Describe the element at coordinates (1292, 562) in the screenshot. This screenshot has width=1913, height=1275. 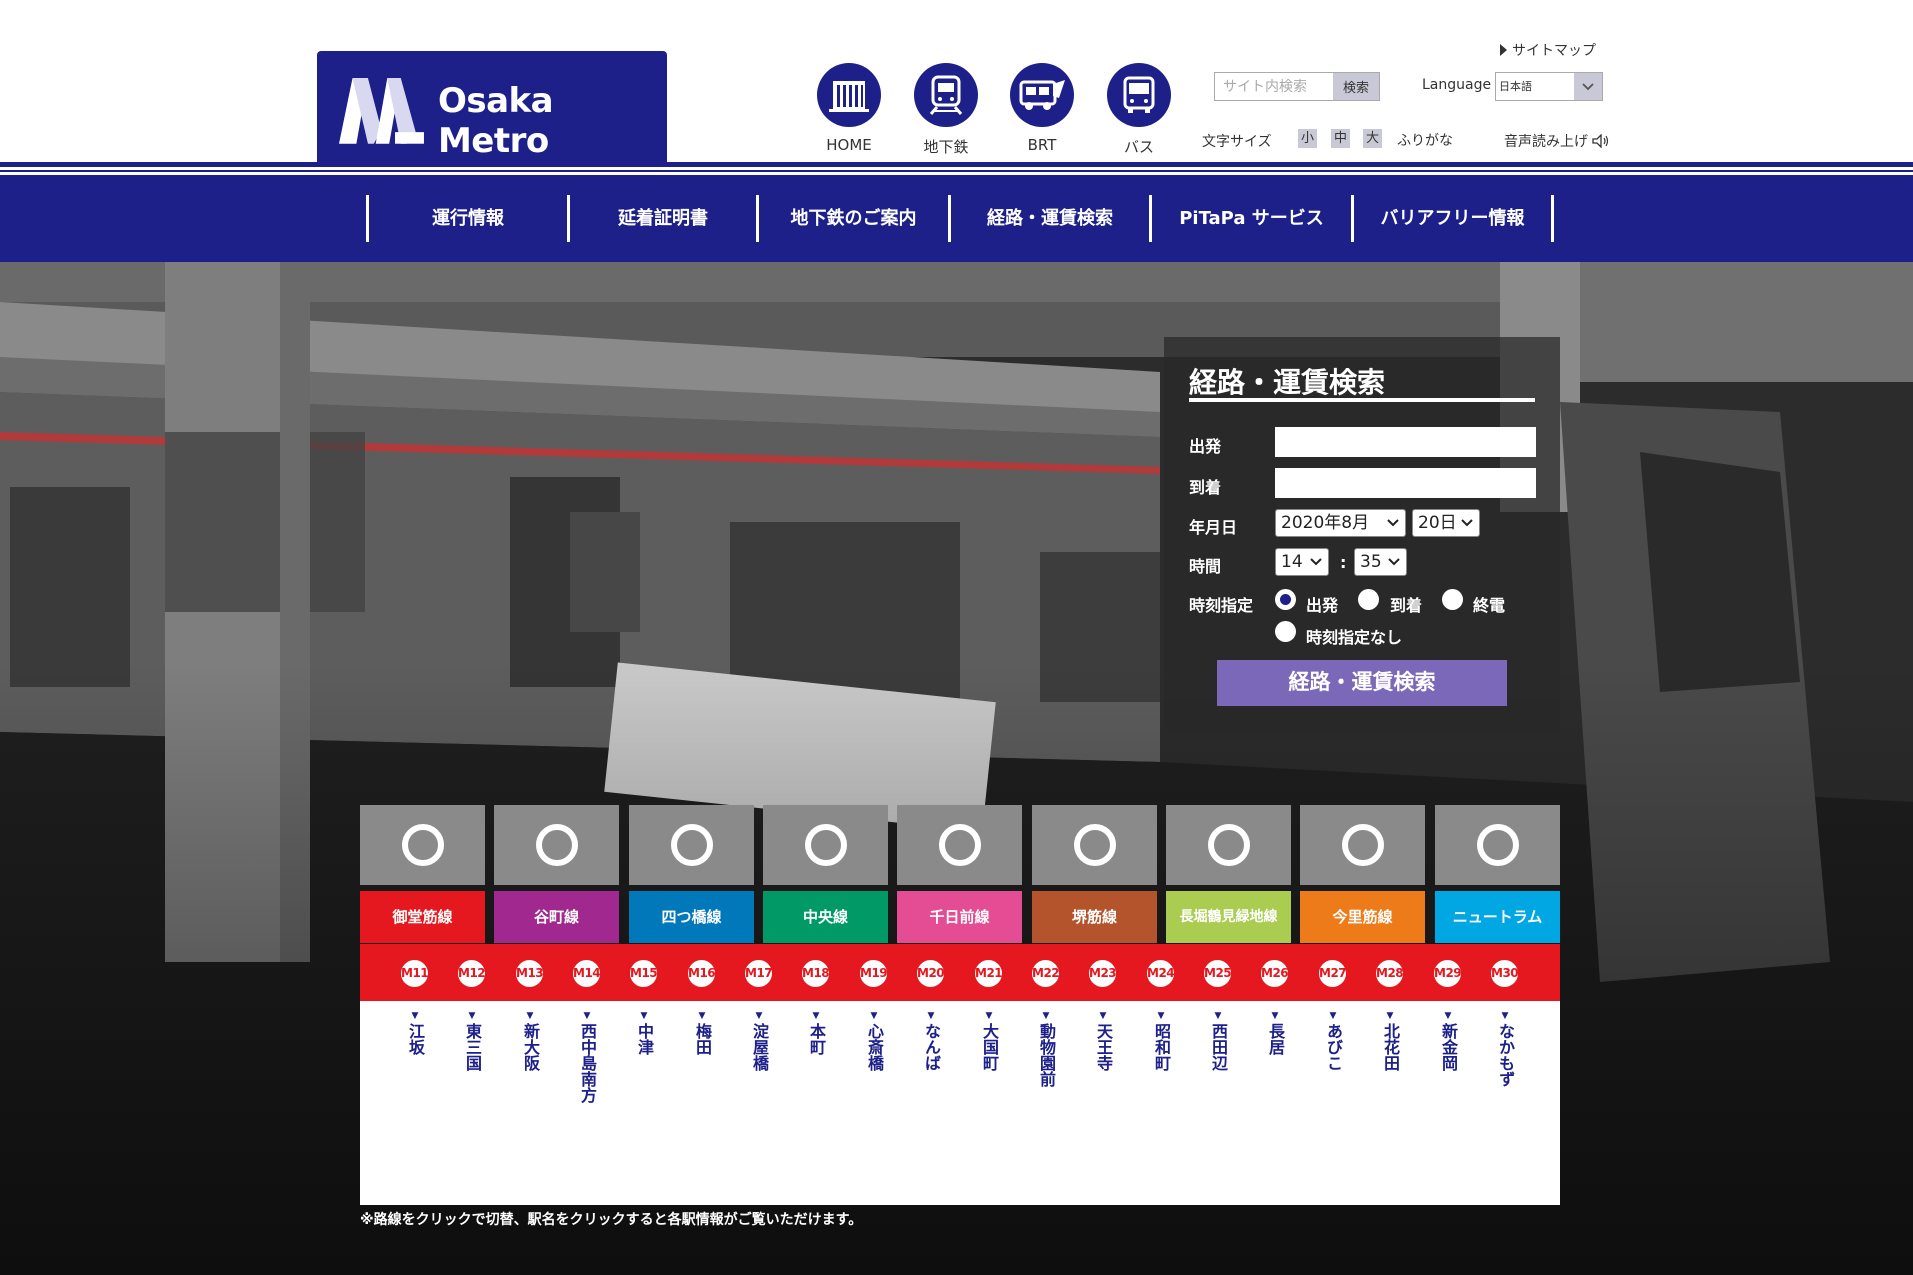
I see `hour-value: 14` at that location.